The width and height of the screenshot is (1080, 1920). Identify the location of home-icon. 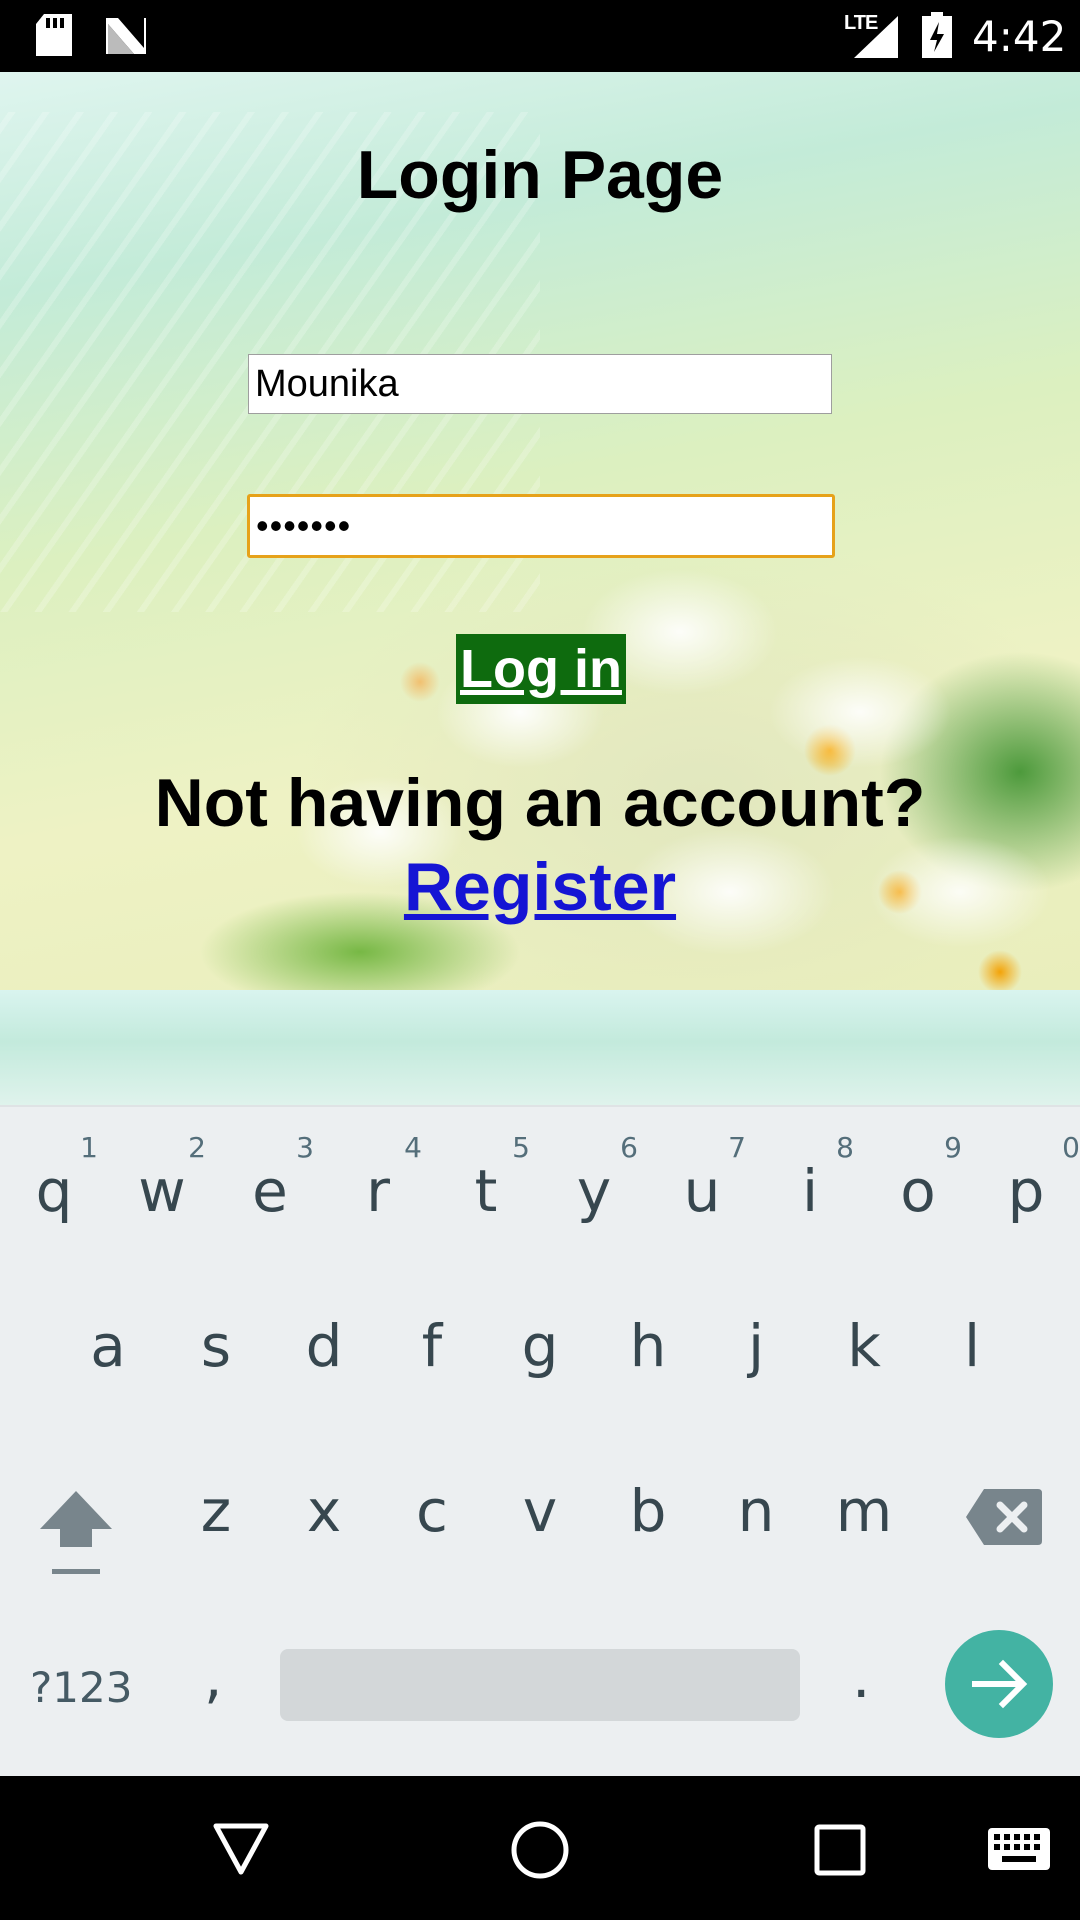
(540, 1850).